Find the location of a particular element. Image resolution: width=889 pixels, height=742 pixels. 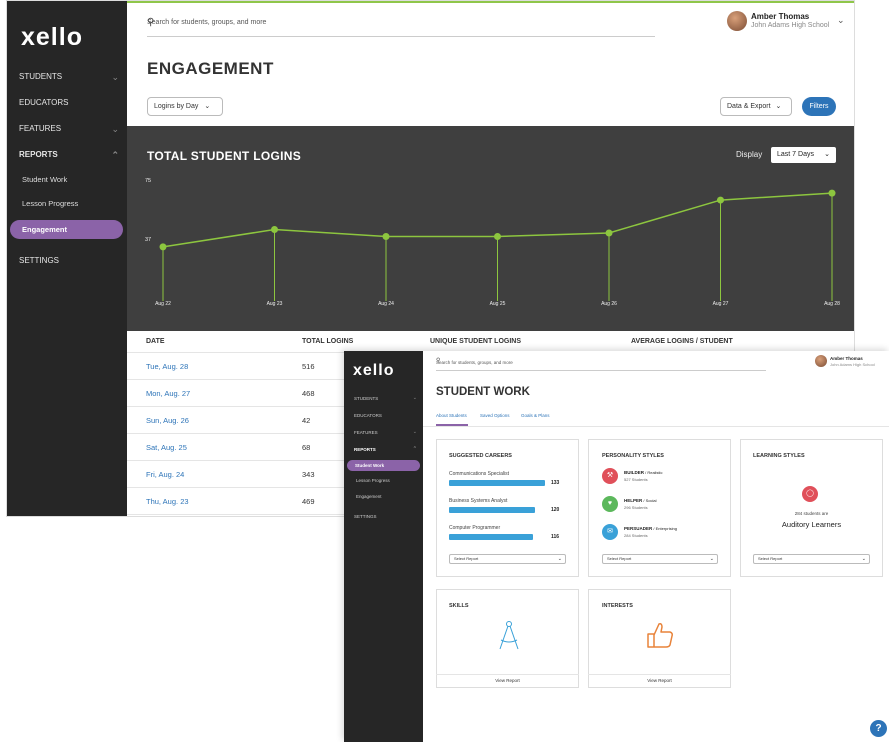

personality-name: HELPER / Social is located at coordinates (640, 500).